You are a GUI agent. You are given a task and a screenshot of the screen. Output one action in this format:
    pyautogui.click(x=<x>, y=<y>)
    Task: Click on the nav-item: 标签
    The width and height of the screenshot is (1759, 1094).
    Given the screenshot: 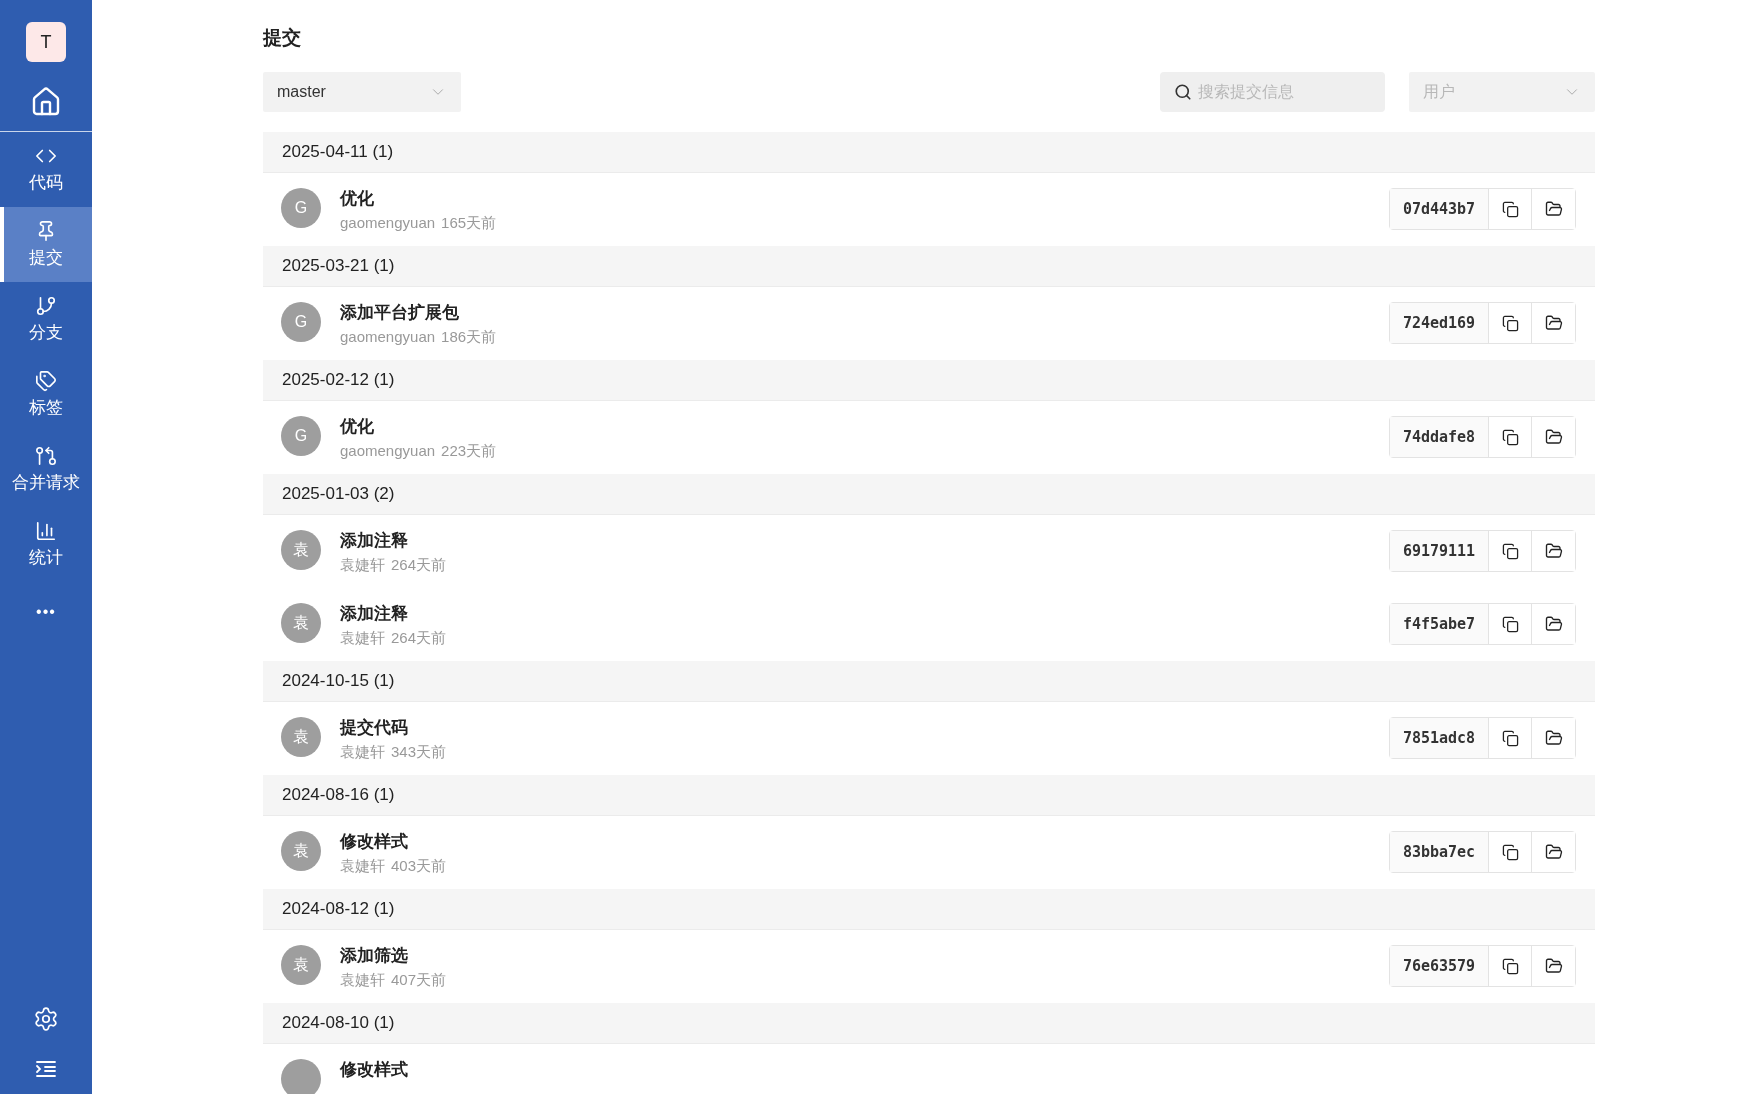 What is the action you would take?
    pyautogui.click(x=46, y=394)
    